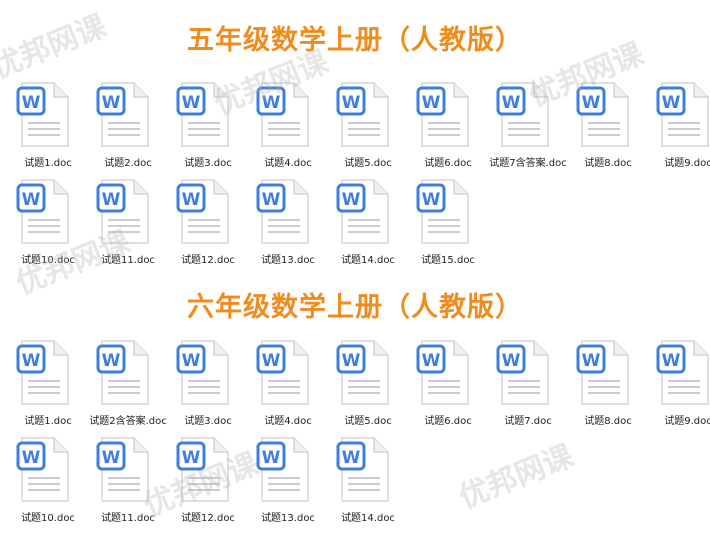 The width and height of the screenshot is (710, 546). Describe the element at coordinates (128, 163) in the screenshot. I see `file-name-label: 试题2.doc` at that location.